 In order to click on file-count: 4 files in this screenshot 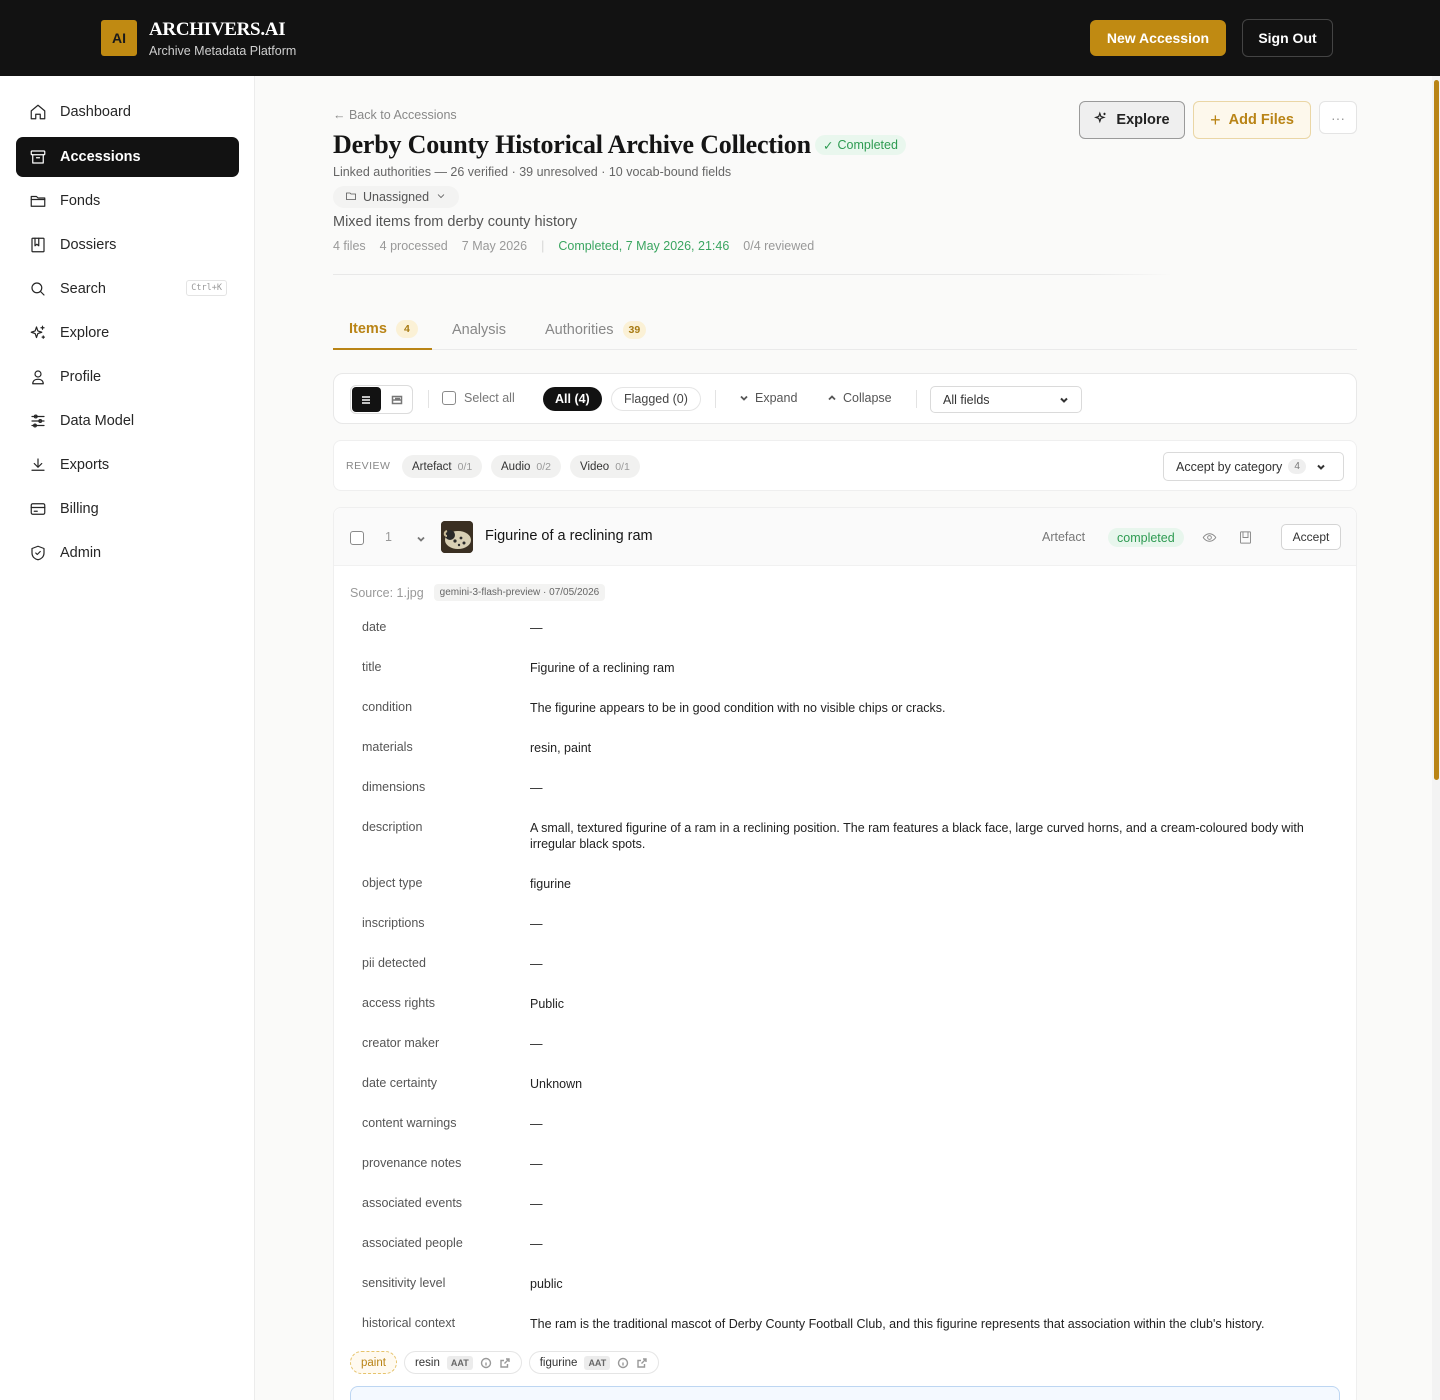, I will do `click(349, 246)`.